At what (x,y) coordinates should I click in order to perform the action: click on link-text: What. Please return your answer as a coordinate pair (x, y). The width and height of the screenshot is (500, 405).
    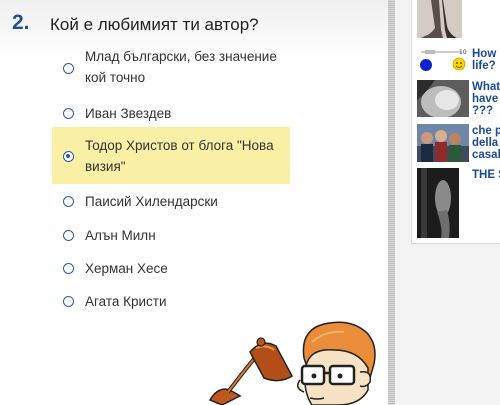
    Looking at the image, I should click on (486, 87).